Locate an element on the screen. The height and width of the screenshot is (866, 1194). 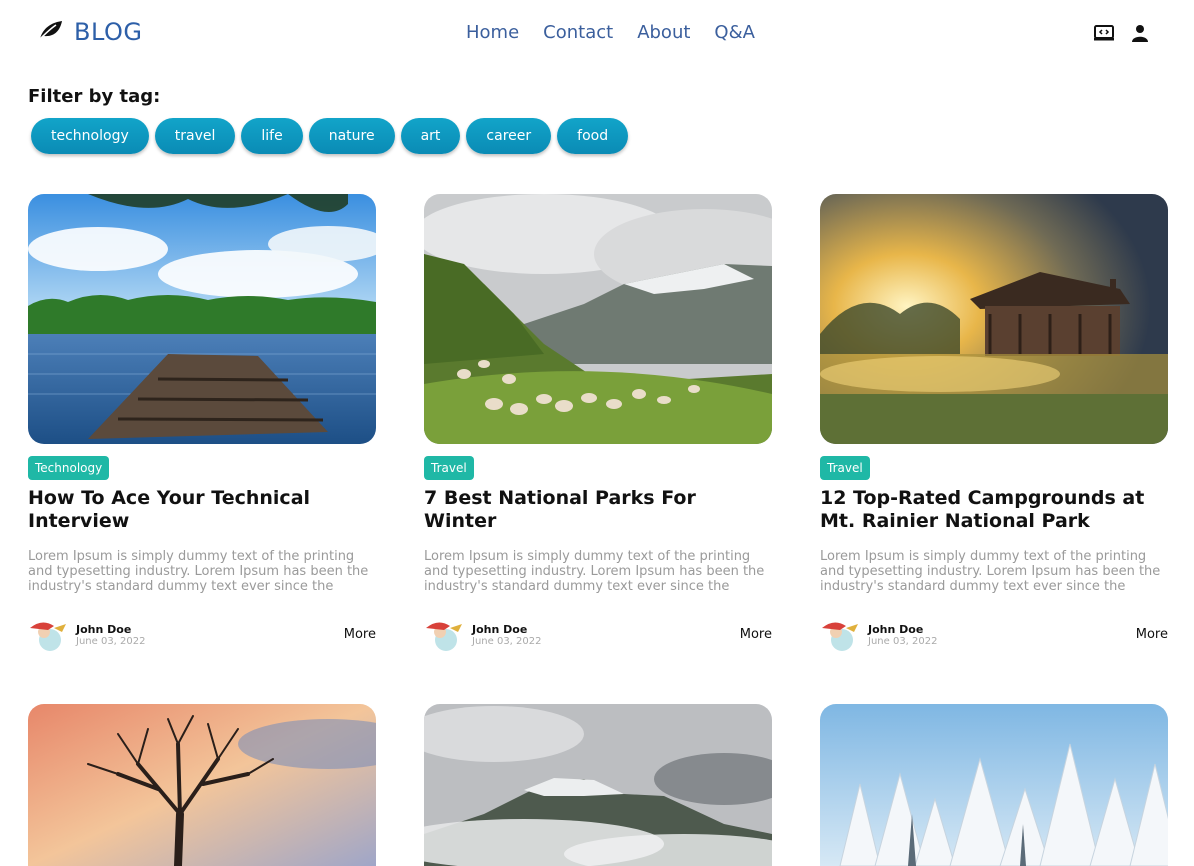
tag-life: life is located at coordinates (272, 136).